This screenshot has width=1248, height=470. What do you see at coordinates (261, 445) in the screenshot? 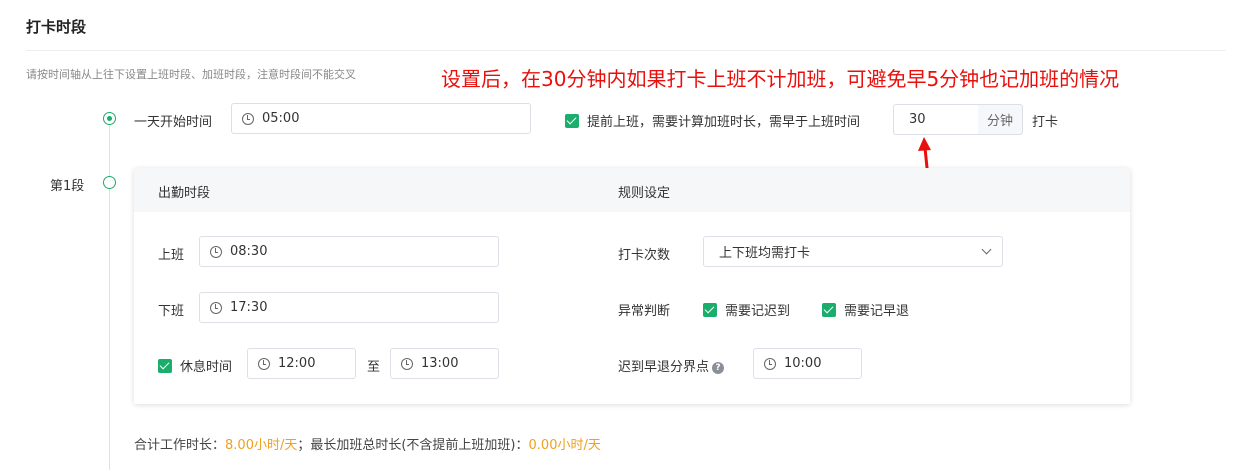
I see `total-work-value: 8.00小时/天` at bounding box center [261, 445].